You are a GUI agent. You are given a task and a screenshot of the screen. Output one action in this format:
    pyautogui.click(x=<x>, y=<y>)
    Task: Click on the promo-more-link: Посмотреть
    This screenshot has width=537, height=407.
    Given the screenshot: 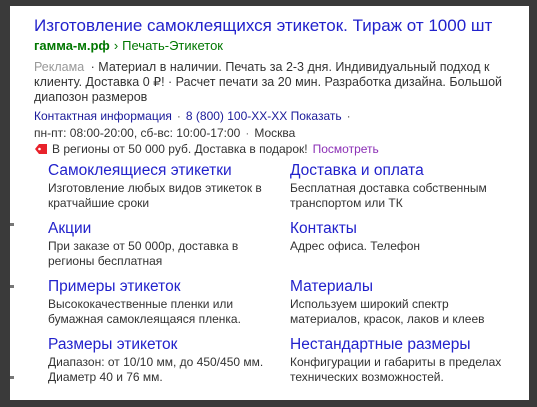 What is the action you would take?
    pyautogui.click(x=346, y=149)
    